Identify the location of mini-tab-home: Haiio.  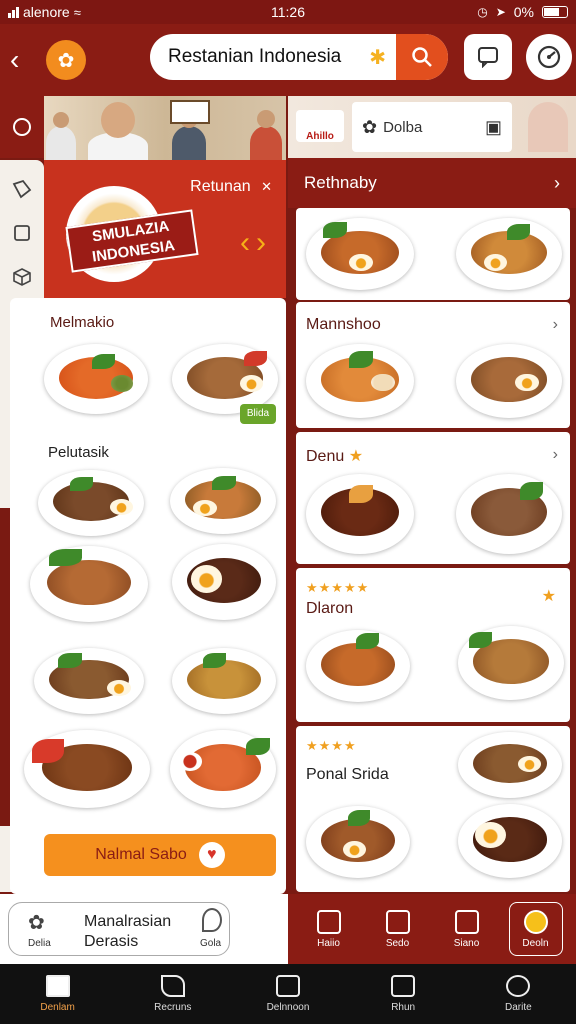
(329, 929).